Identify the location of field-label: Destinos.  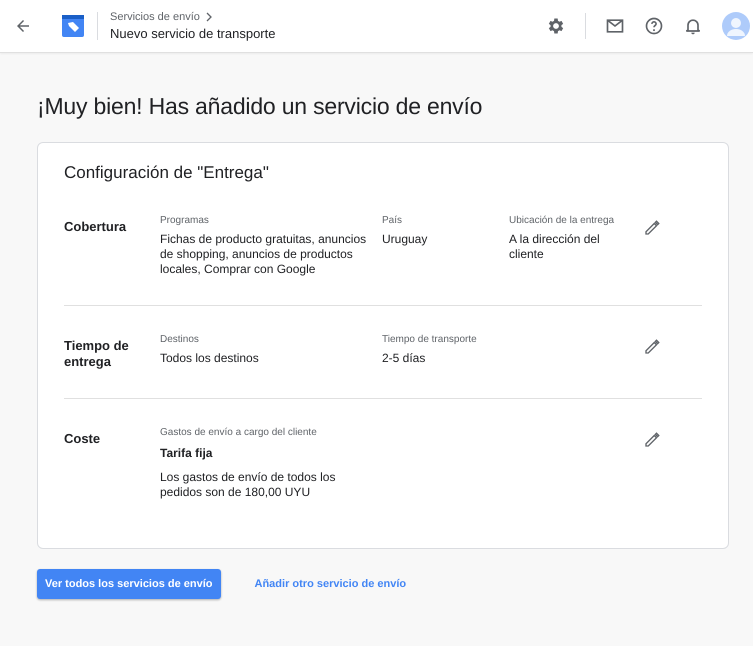
(180, 339).